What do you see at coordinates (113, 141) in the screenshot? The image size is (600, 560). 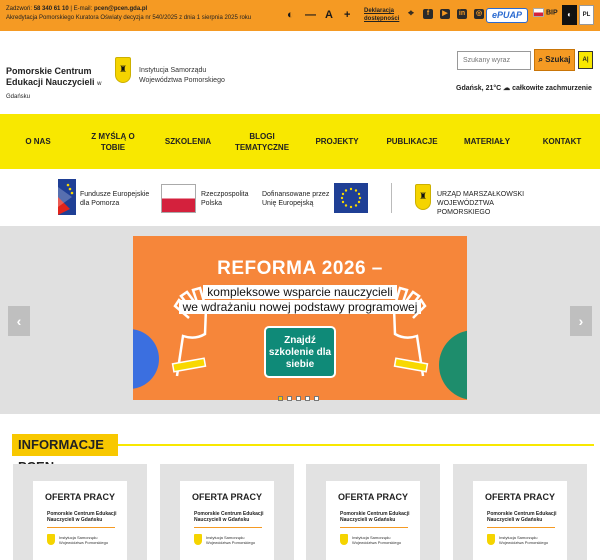 I see `nav-item-z-mysla-o-tobie: Z MYŚLĄ O TOBIE` at bounding box center [113, 141].